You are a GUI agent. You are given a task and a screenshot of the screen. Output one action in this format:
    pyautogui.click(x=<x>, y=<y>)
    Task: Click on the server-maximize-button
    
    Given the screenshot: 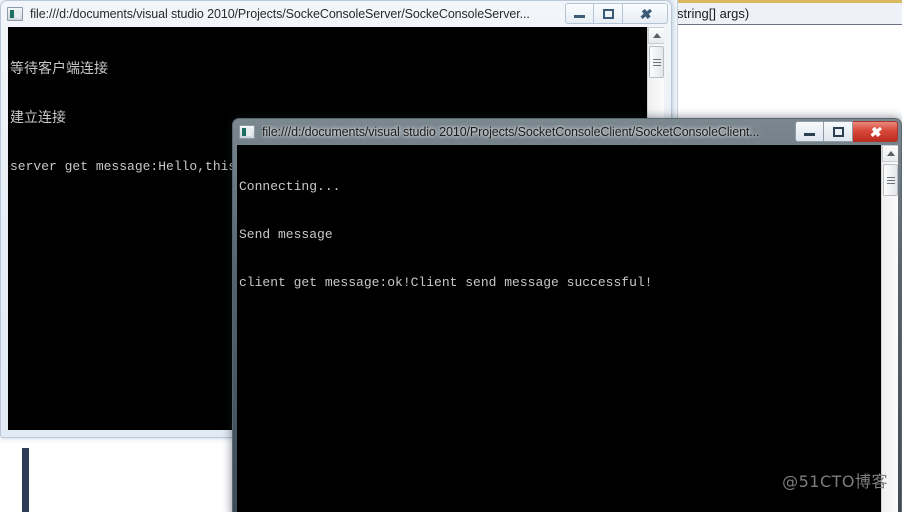 What is the action you would take?
    pyautogui.click(x=608, y=13)
    